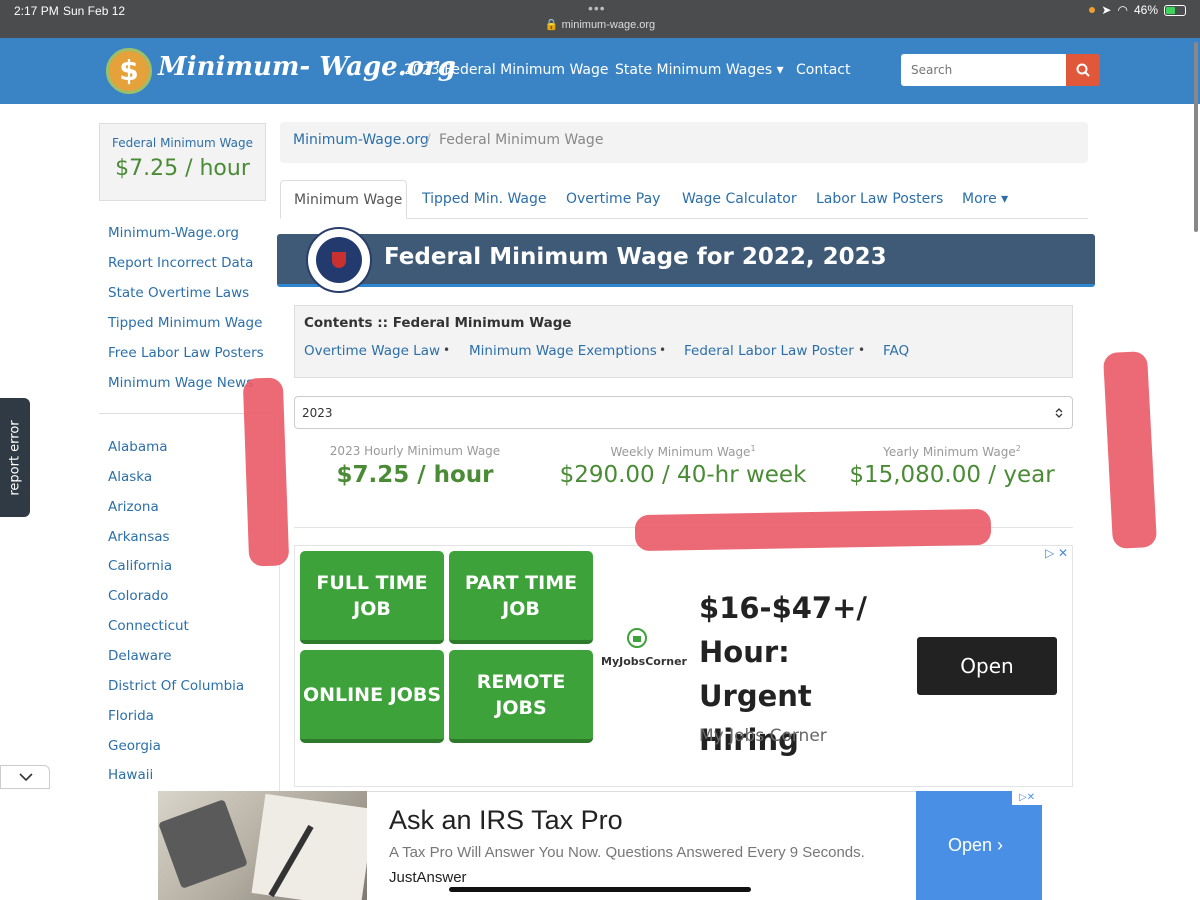 Image resolution: width=1200 pixels, height=900 pixels. What do you see at coordinates (1175, 10) in the screenshot?
I see `battery-icon` at bounding box center [1175, 10].